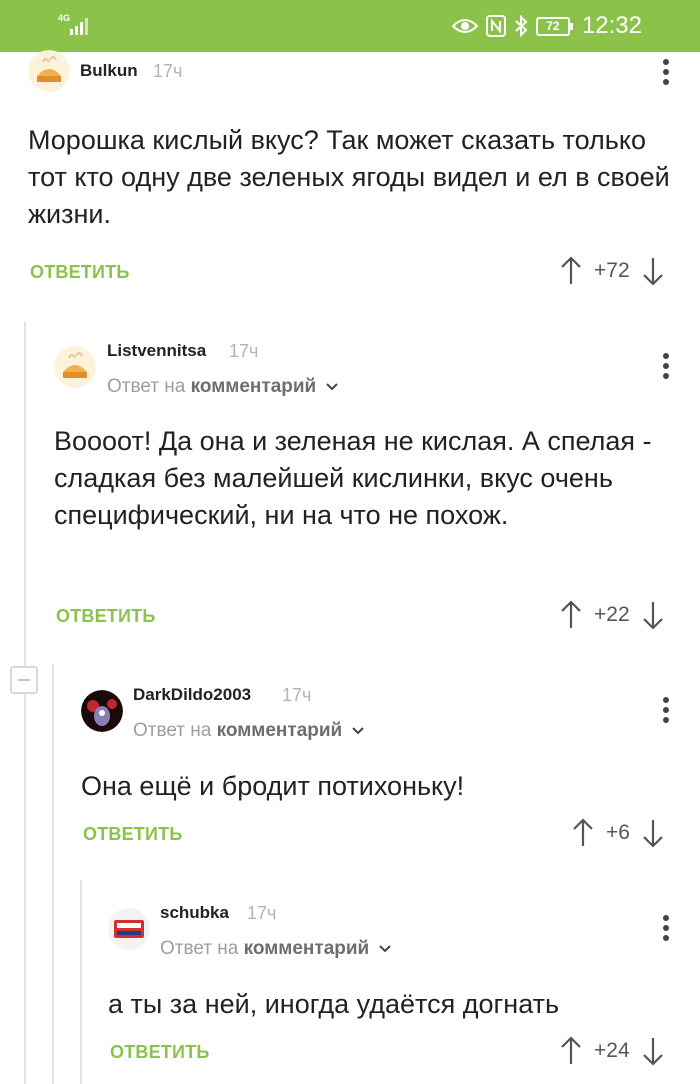 This screenshot has height=1084, width=700. What do you see at coordinates (334, 1004) in the screenshot?
I see `comment-text: а ты за ней, иногда удаётся догнать` at bounding box center [334, 1004].